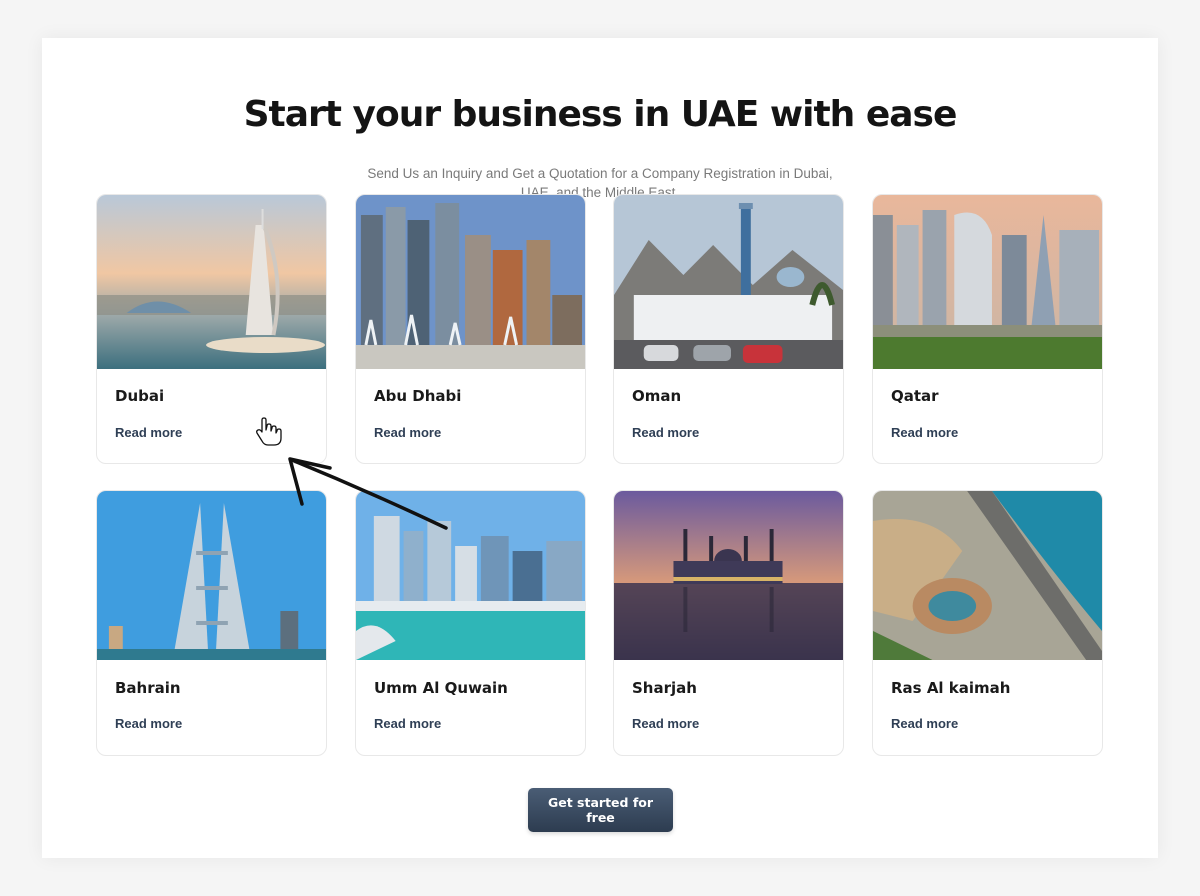 Image resolution: width=1200 pixels, height=896 pixels. I want to click on qatar-image, so click(987, 282).